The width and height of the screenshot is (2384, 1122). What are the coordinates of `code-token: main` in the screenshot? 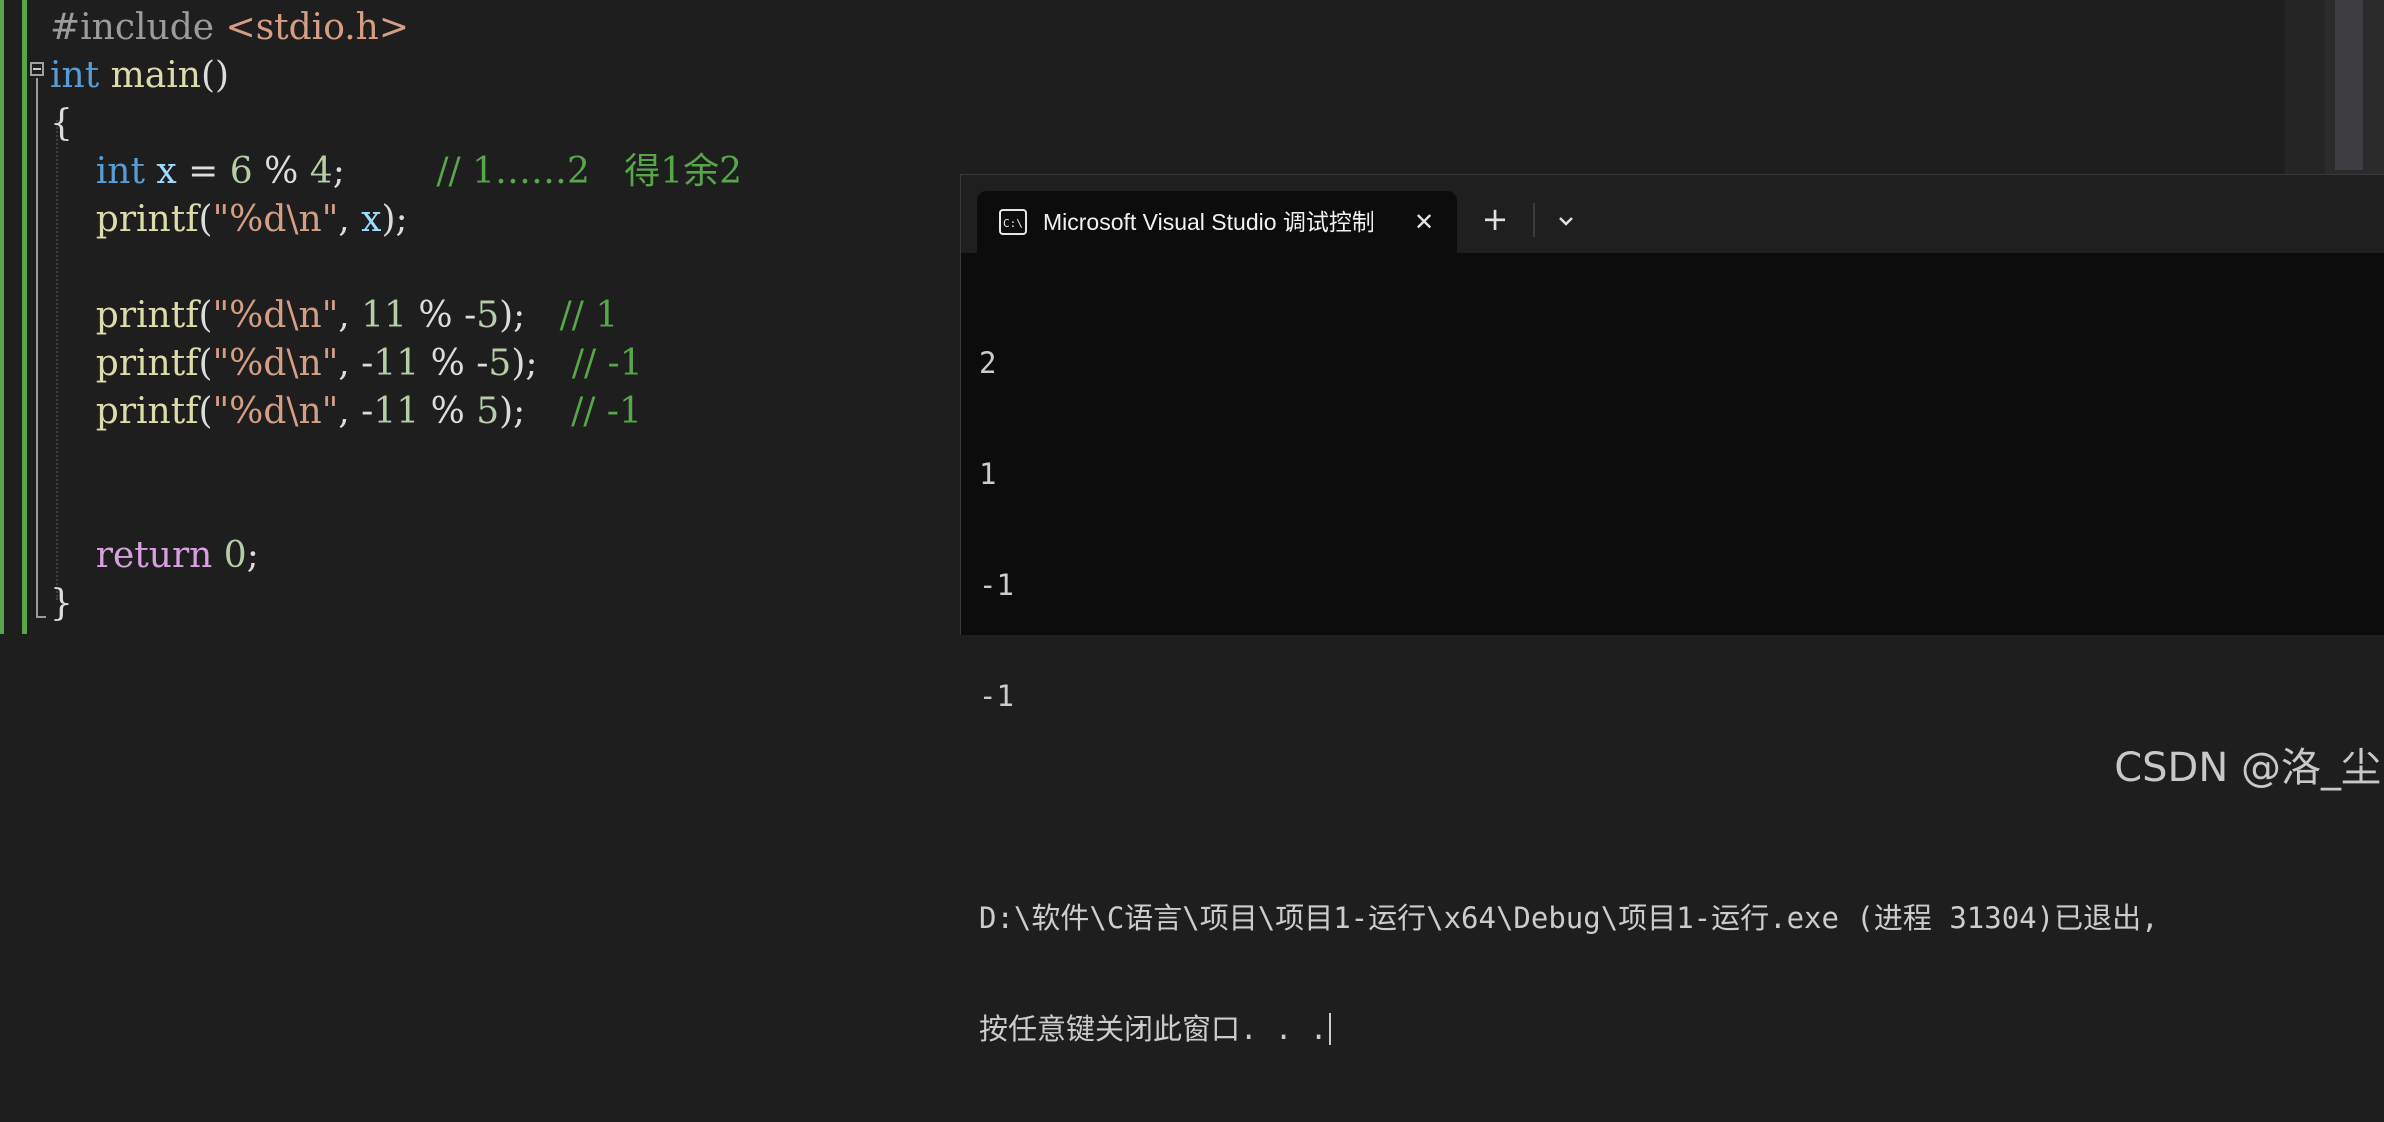 It's located at (155, 75).